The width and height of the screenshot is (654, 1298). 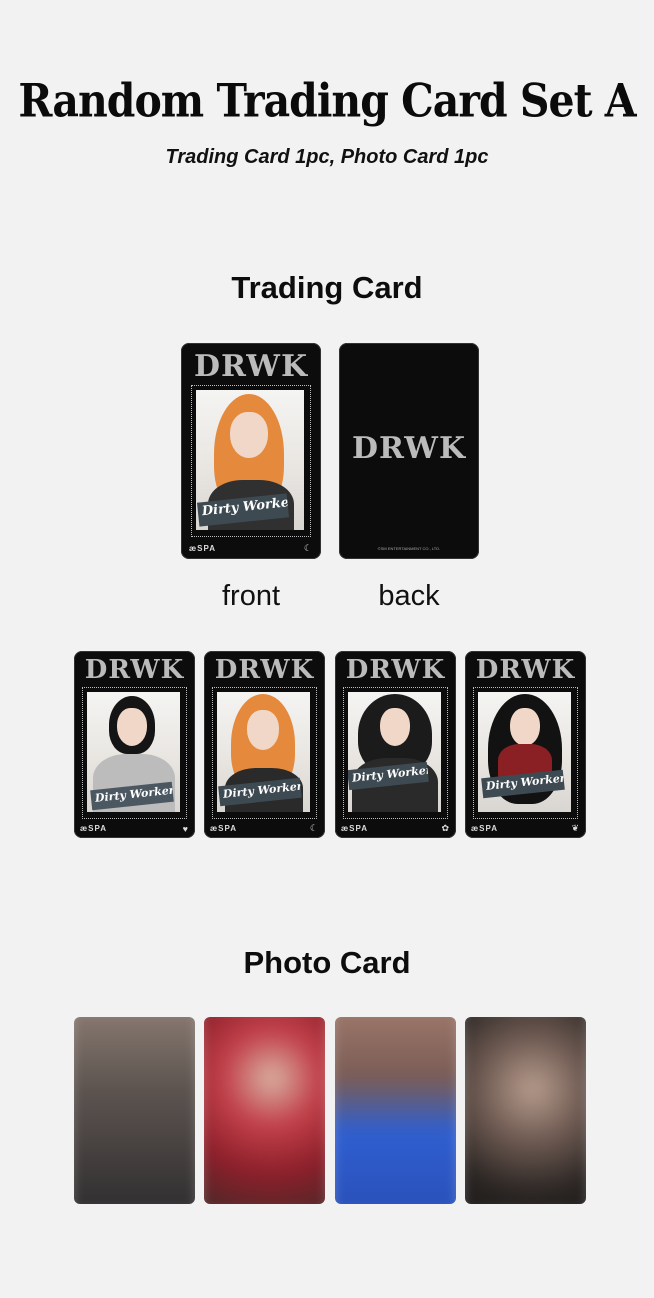 I want to click on front-label: front, so click(x=251, y=596).